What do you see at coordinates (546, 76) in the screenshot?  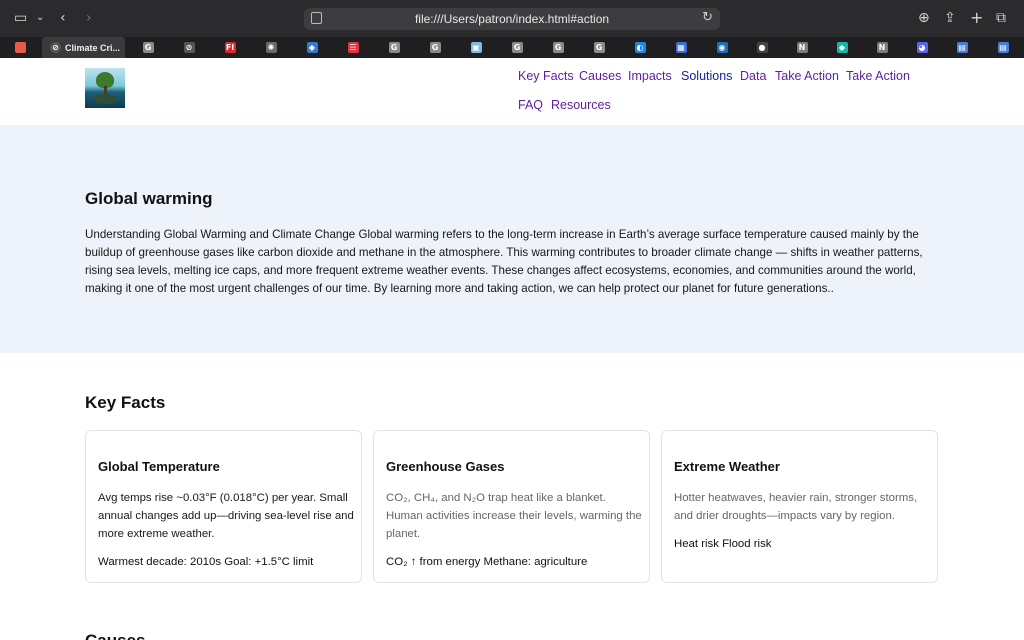 I see `nav-link-key-facts: Key Facts` at bounding box center [546, 76].